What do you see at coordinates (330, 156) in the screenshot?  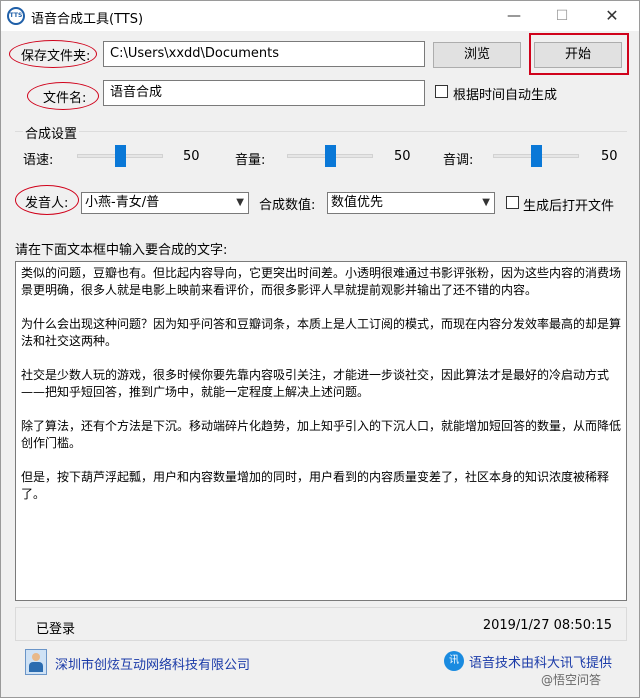 I see `volume-slider-thumb` at bounding box center [330, 156].